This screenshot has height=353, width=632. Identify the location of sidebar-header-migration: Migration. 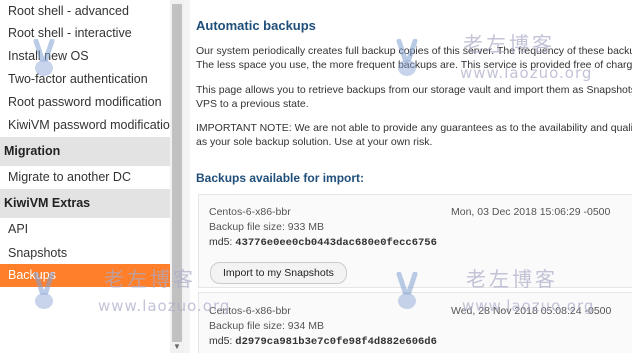
(85, 151).